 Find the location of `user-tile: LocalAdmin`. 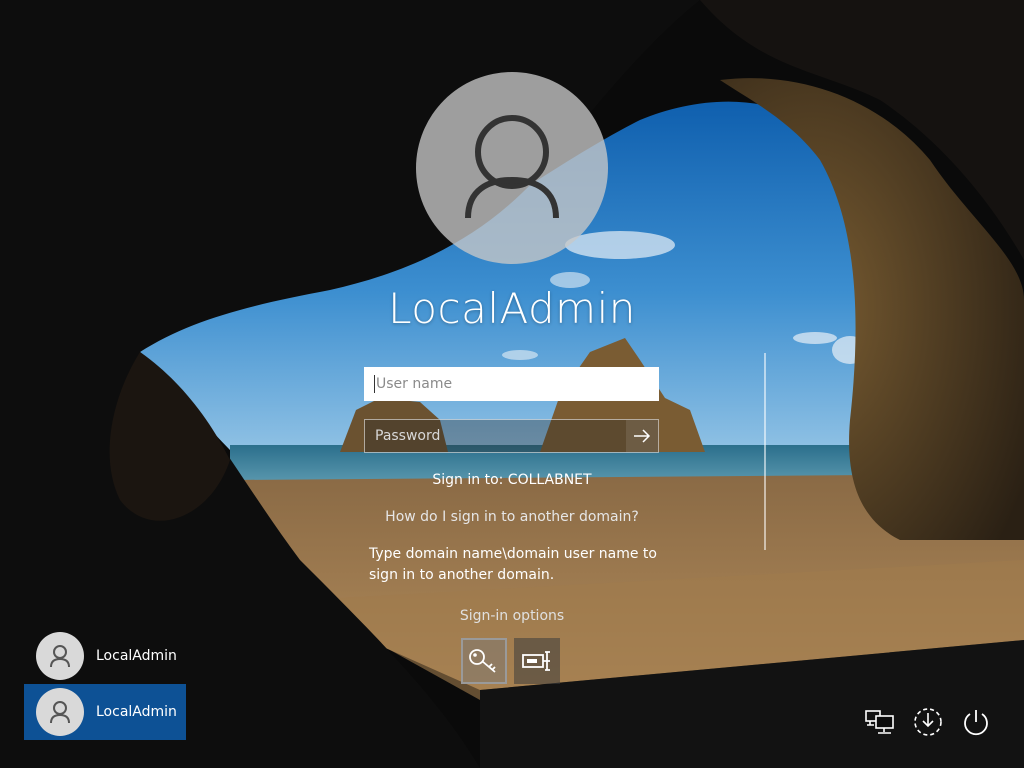

user-tile: LocalAdmin is located at coordinates (105, 656).